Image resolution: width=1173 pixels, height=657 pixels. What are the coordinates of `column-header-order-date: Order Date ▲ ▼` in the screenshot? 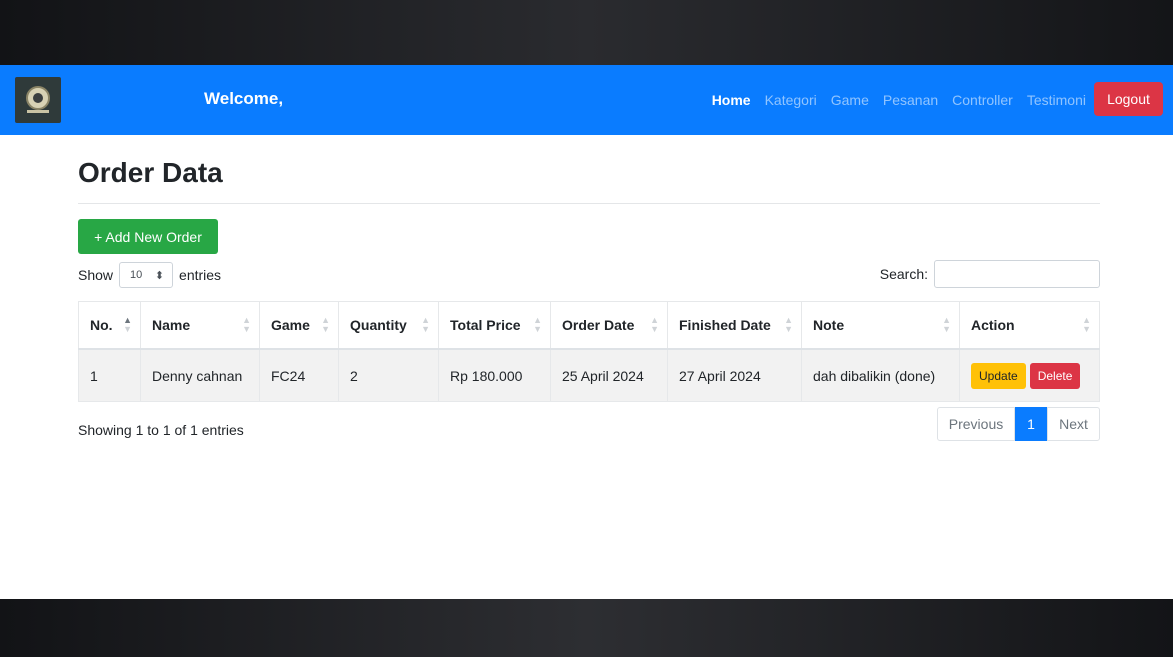 It's located at (609, 325).